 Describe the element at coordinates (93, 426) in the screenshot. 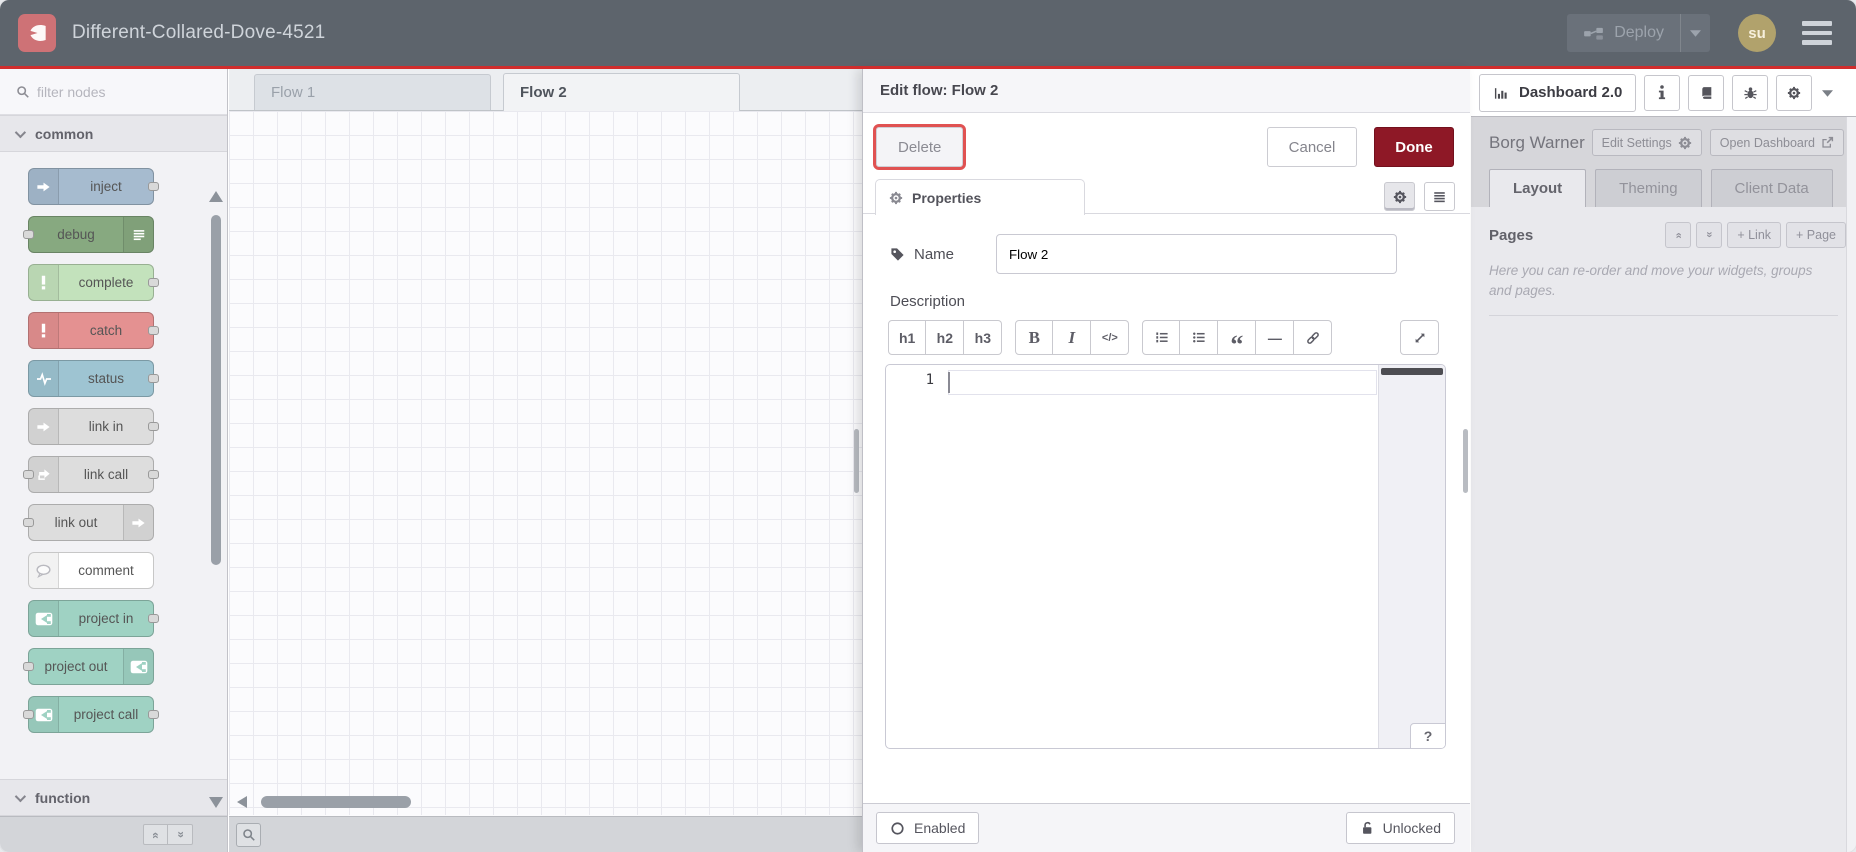

I see `palette-node-link-in: link in` at that location.